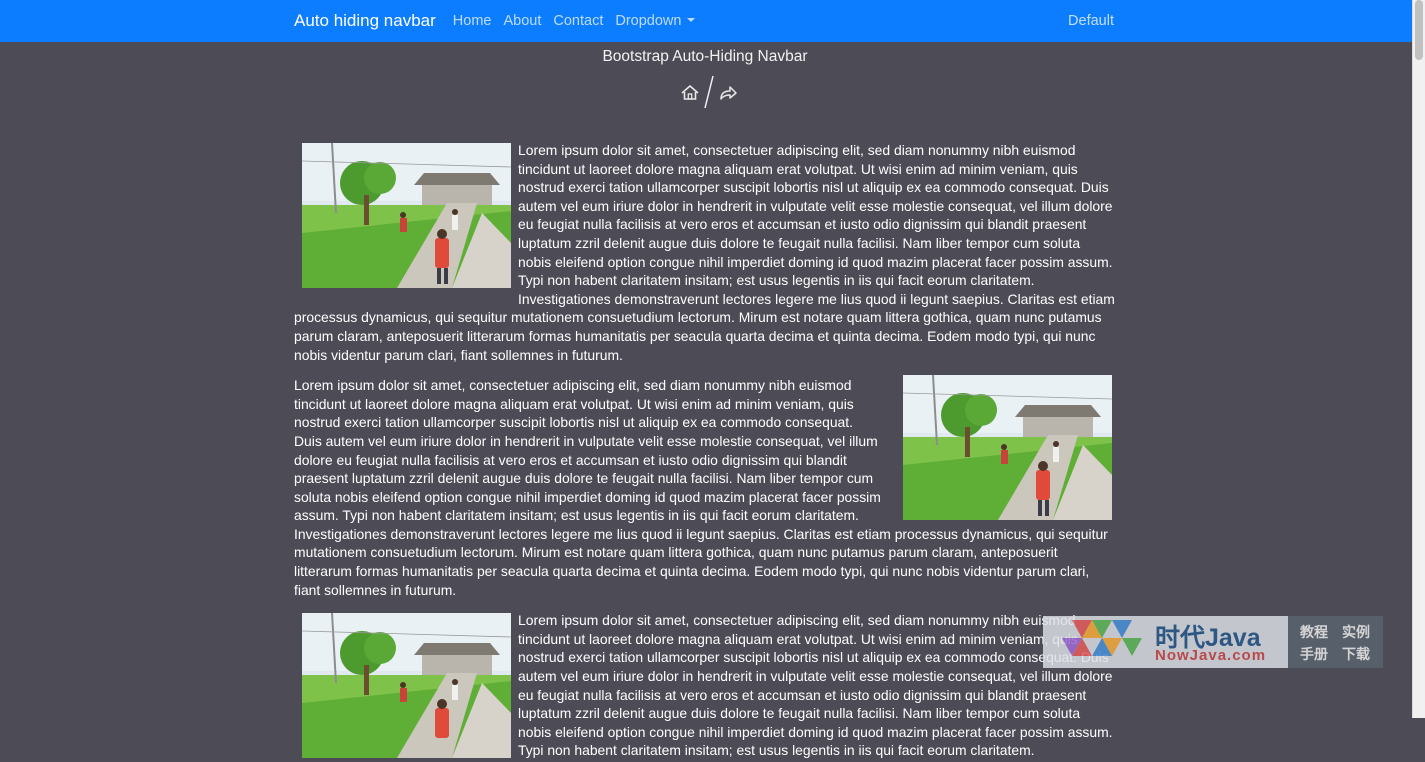  Describe the element at coordinates (728, 93) in the screenshot. I see `share-icon` at that location.